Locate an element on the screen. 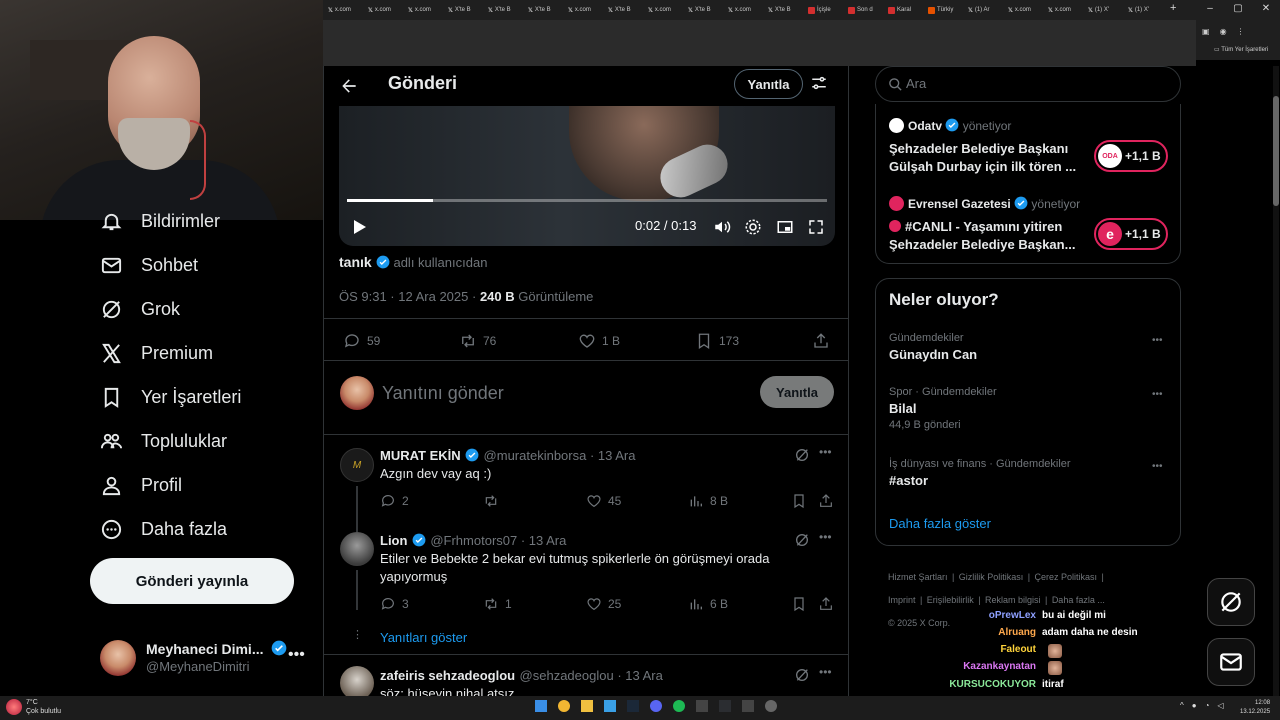 This screenshot has width=1280, height=720. new-tab-button: + is located at coordinates (1173, 8).